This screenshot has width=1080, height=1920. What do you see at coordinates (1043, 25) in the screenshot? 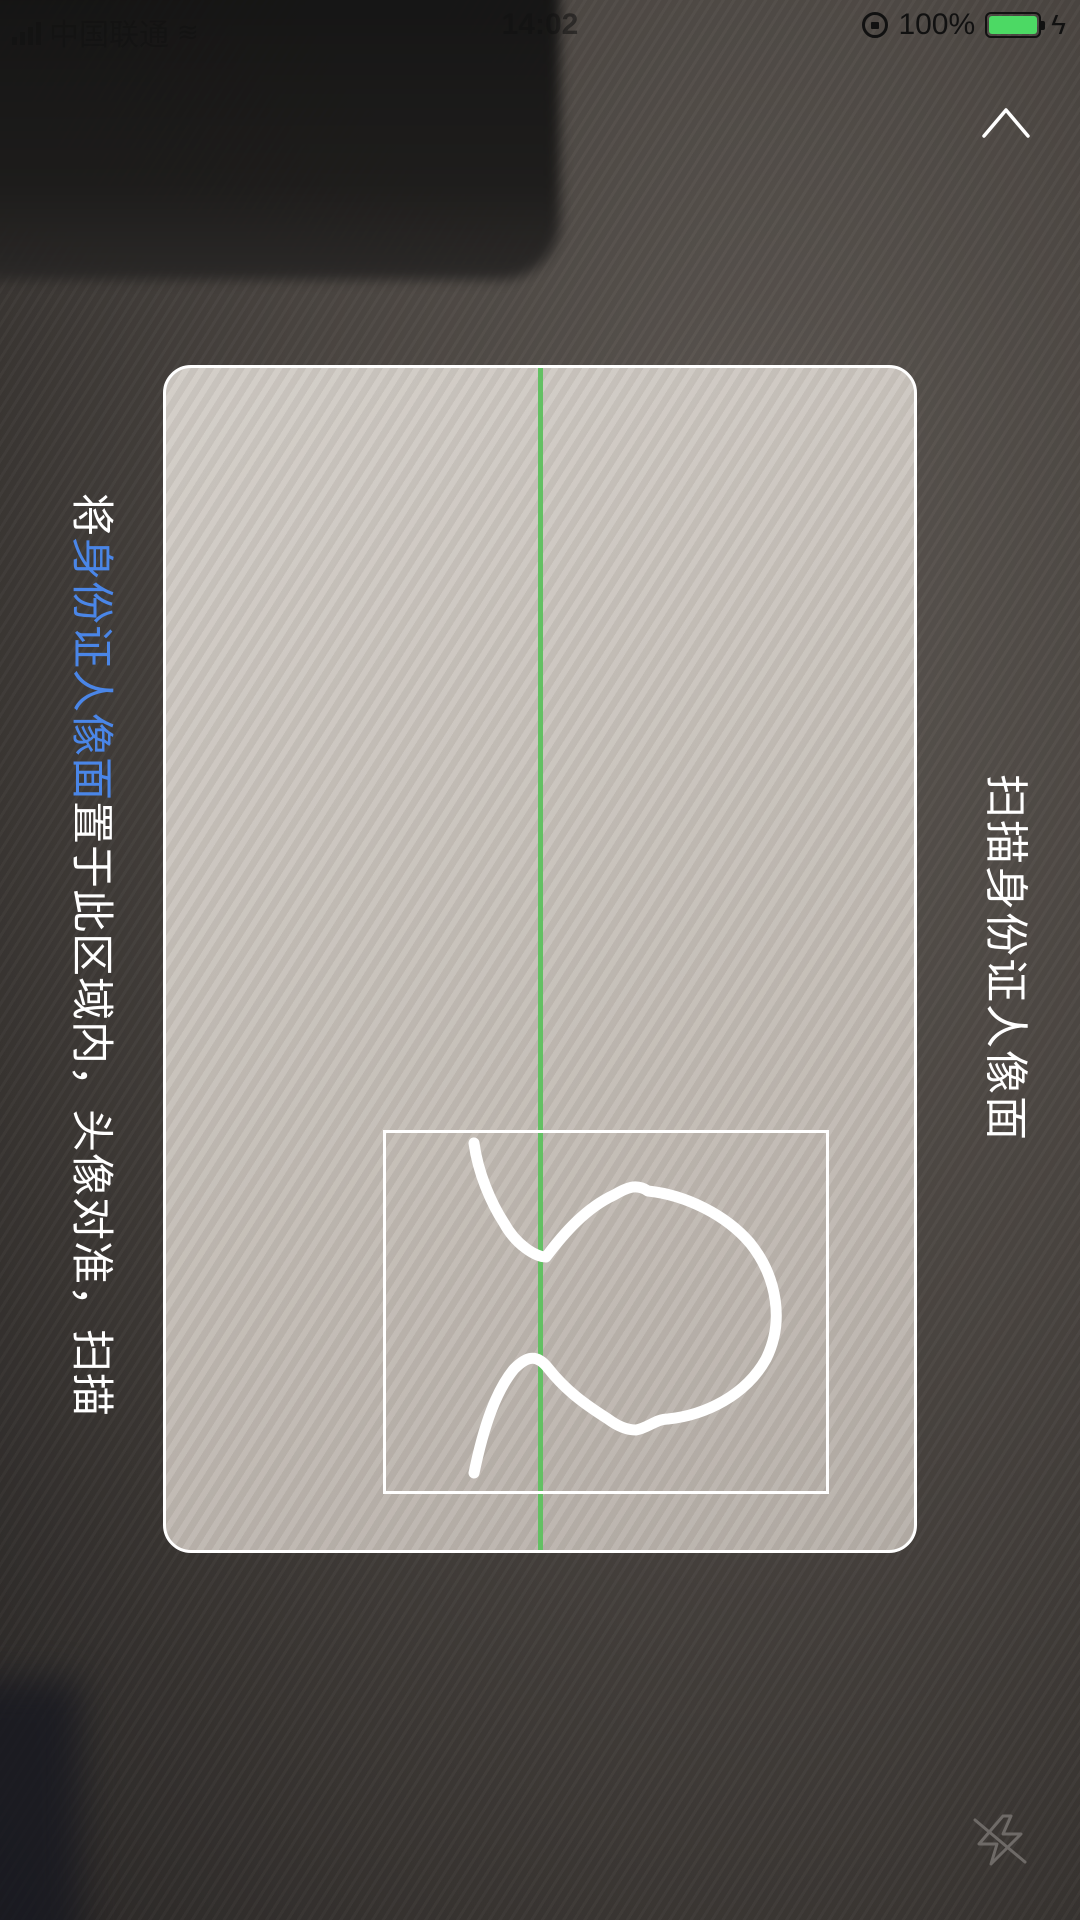
I see `battery-tip` at bounding box center [1043, 25].